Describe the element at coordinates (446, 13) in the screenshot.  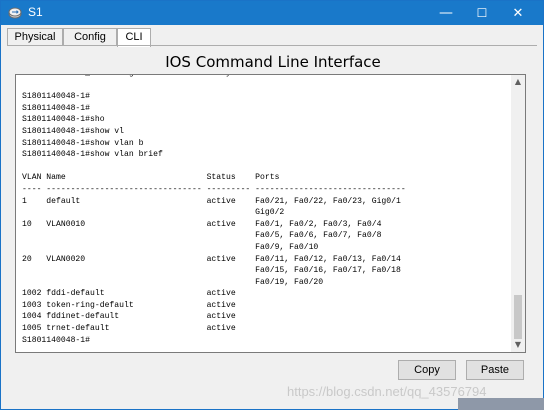
I see `minimize-button: —` at that location.